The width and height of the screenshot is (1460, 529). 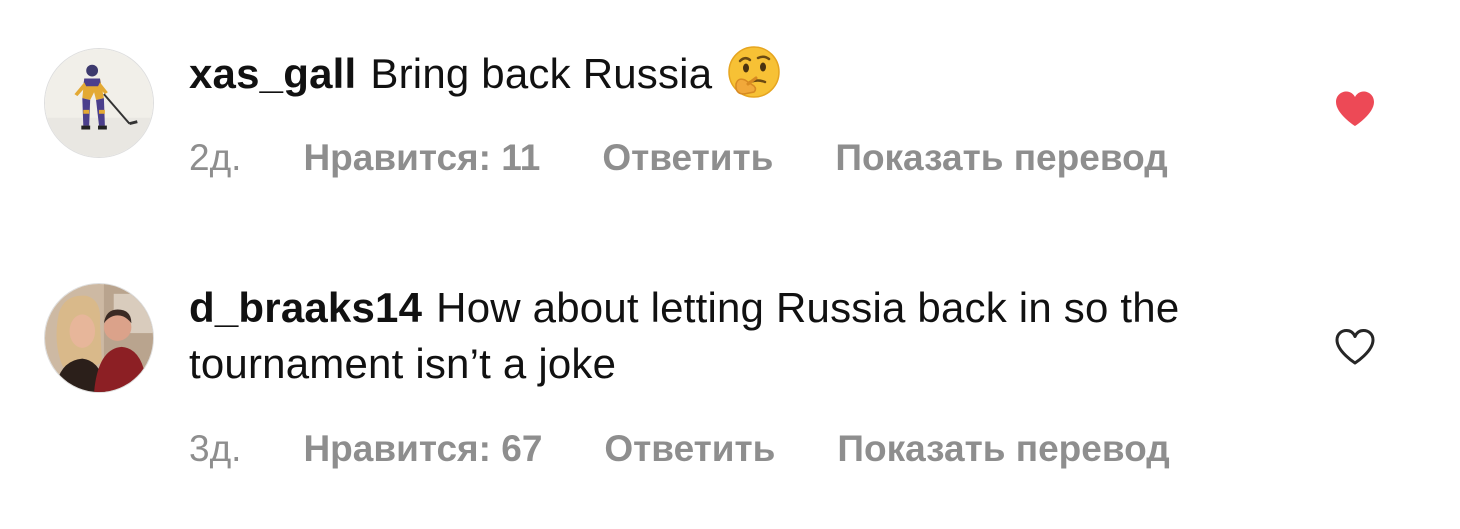 I want to click on heart-outline-icon, so click(x=1355, y=347).